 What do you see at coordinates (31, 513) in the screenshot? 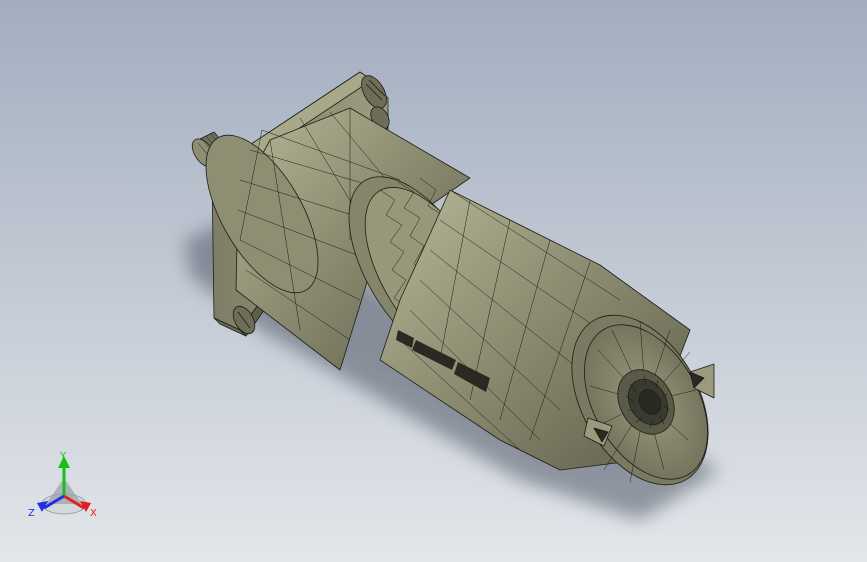
I see `triad-z-label: Z` at bounding box center [31, 513].